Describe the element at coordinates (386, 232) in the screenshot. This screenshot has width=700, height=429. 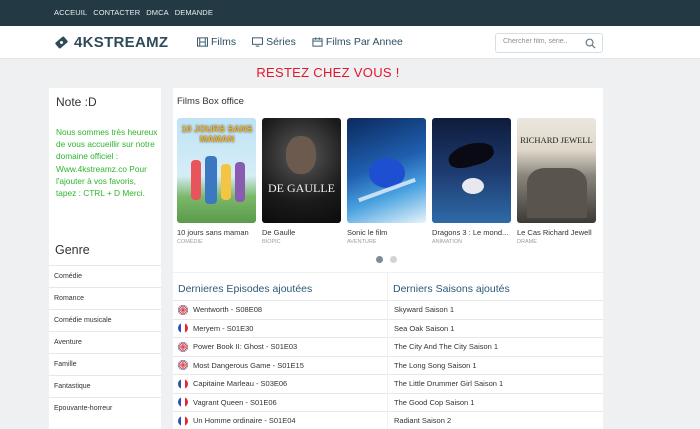
I see `movie-title: Sonic le film` at that location.